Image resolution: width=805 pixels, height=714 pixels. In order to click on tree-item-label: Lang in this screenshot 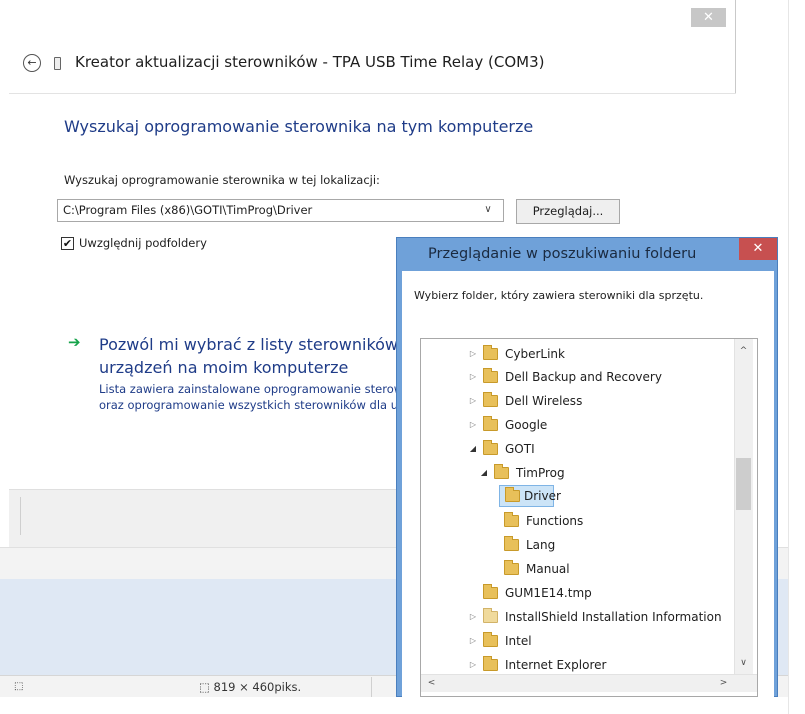, I will do `click(541, 545)`.